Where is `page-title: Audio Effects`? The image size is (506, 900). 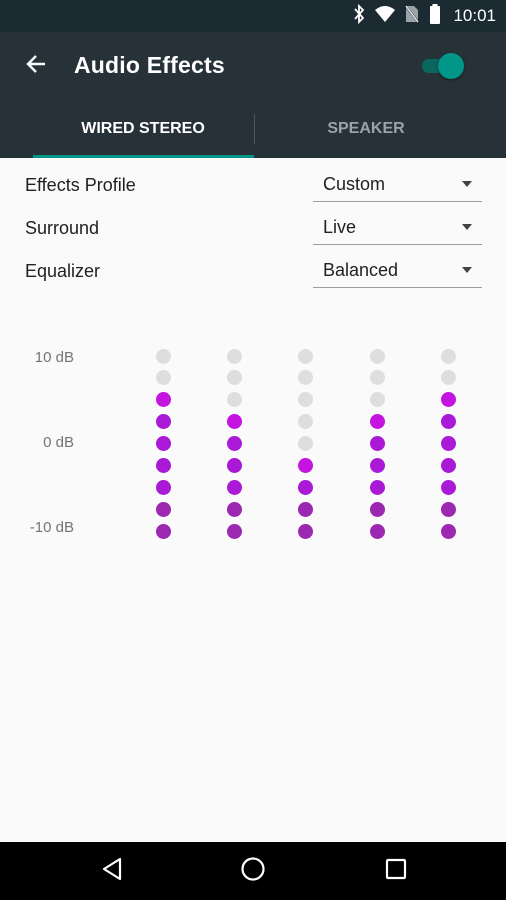
page-title: Audio Effects is located at coordinates (149, 65).